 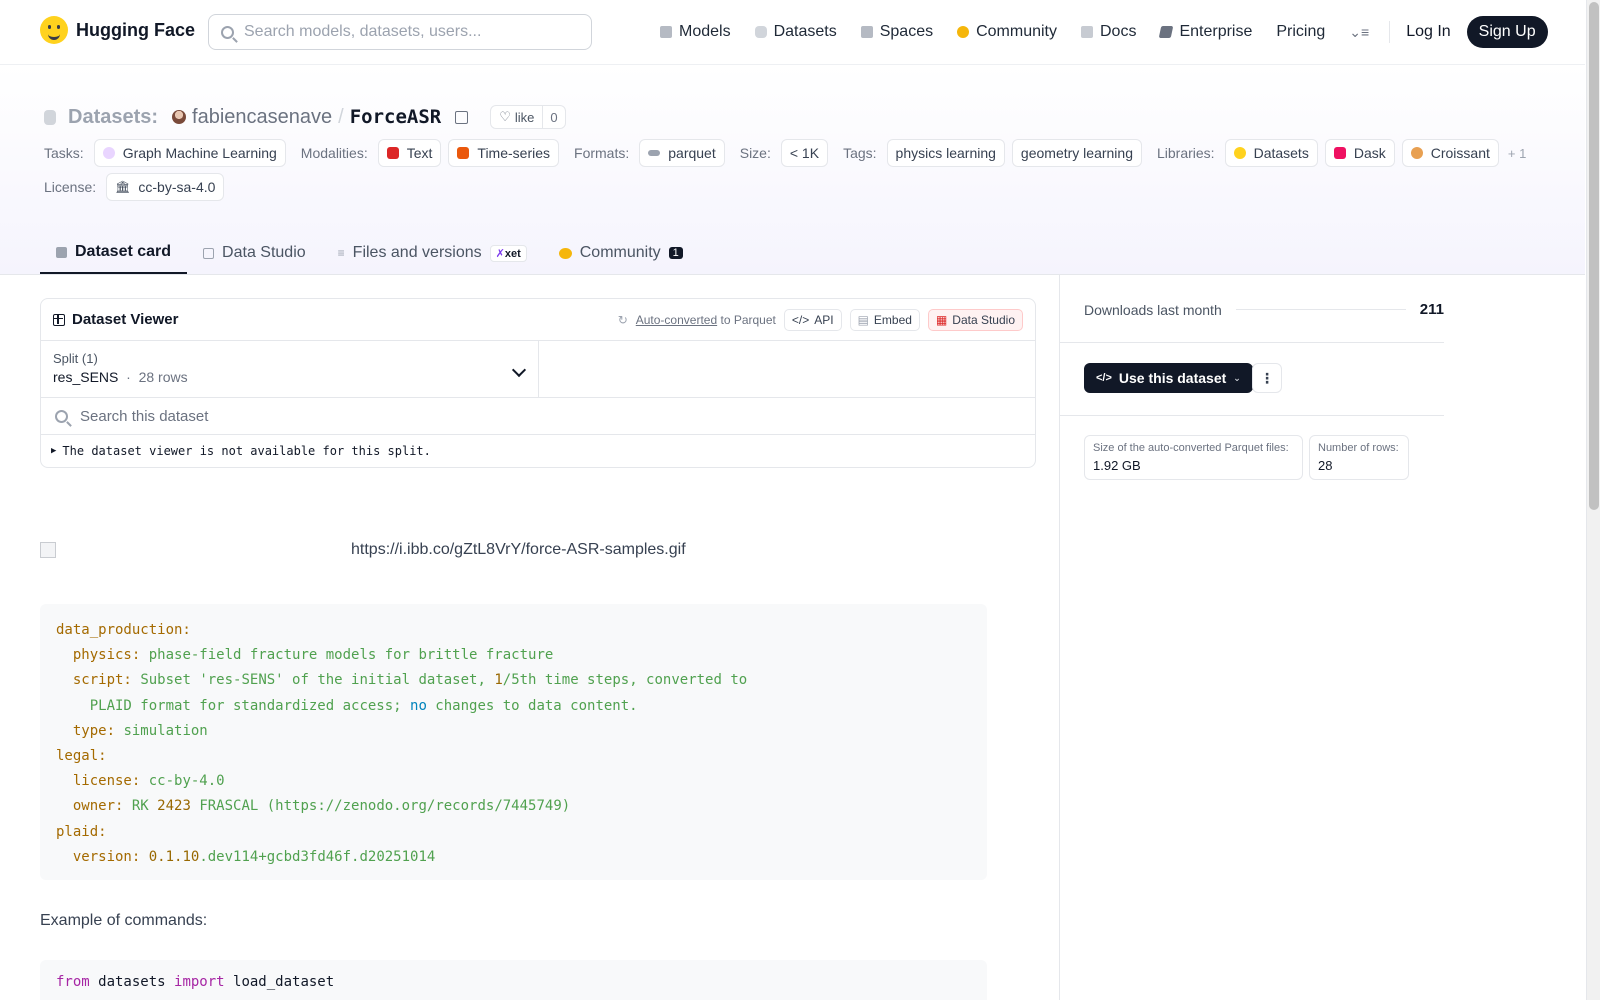 I want to click on like-button: ♡ like 0, so click(x=528, y=117).